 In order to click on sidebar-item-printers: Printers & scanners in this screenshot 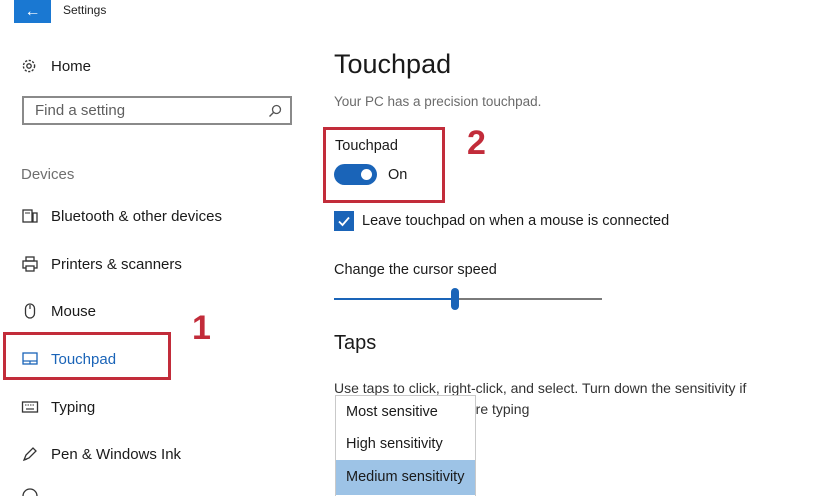, I will do `click(101, 264)`.